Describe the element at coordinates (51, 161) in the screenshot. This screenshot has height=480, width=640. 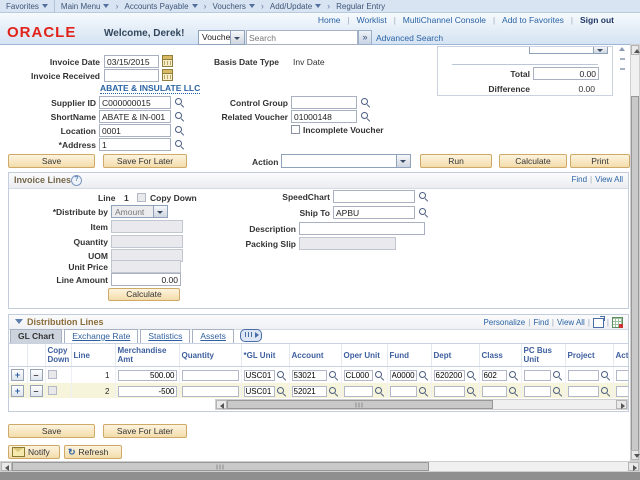
I see `save-button: Save` at that location.